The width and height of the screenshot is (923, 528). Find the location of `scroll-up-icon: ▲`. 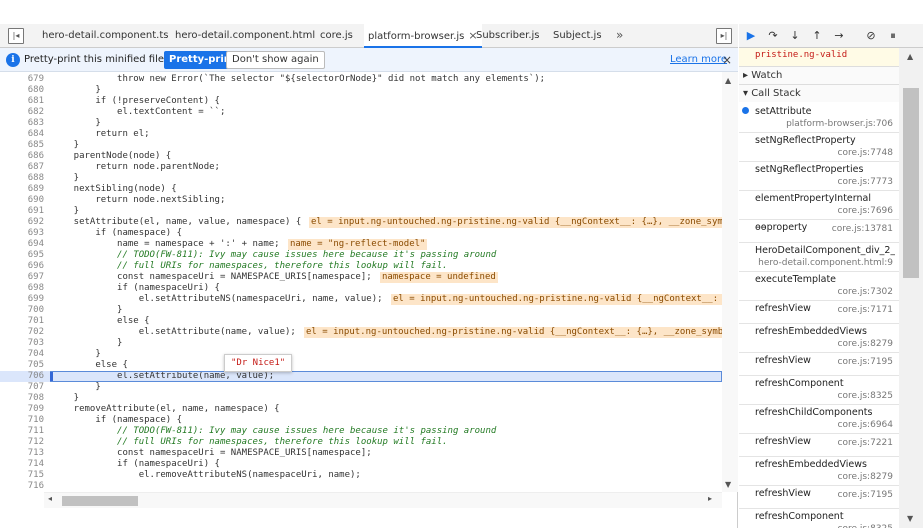

scroll-up-icon: ▲ is located at coordinates (728, 80).